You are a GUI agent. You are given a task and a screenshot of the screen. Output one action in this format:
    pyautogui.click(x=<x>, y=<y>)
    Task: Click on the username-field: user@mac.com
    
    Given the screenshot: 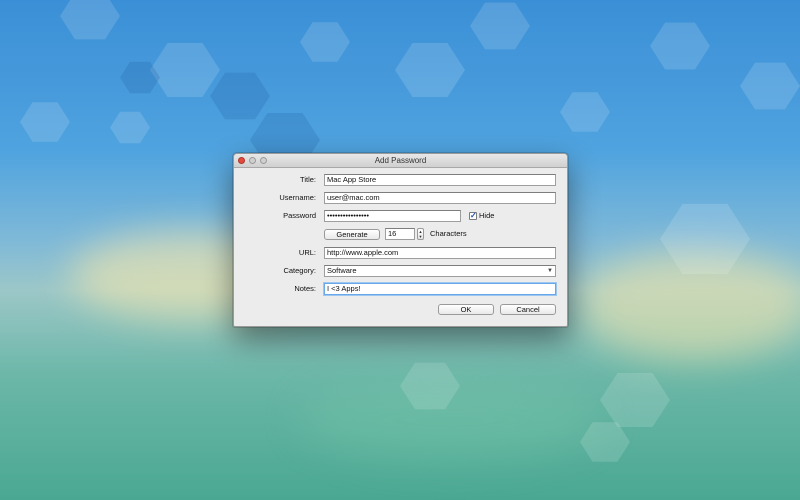 What is the action you would take?
    pyautogui.click(x=440, y=198)
    